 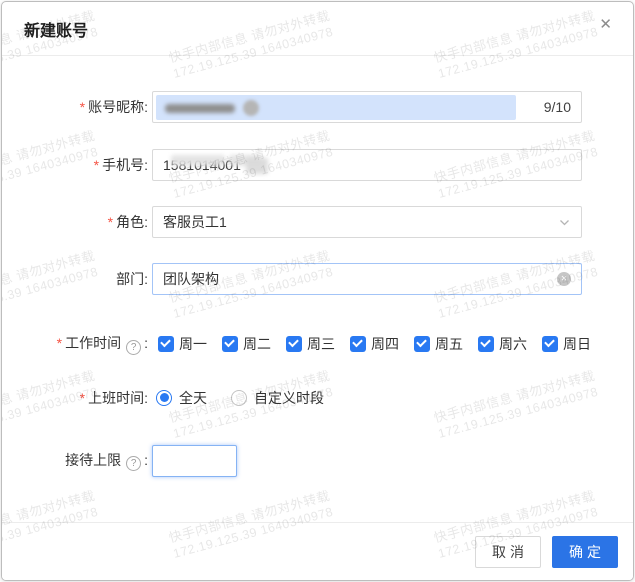 What do you see at coordinates (75, 222) in the screenshot?
I see `role-label: * 角色:` at bounding box center [75, 222].